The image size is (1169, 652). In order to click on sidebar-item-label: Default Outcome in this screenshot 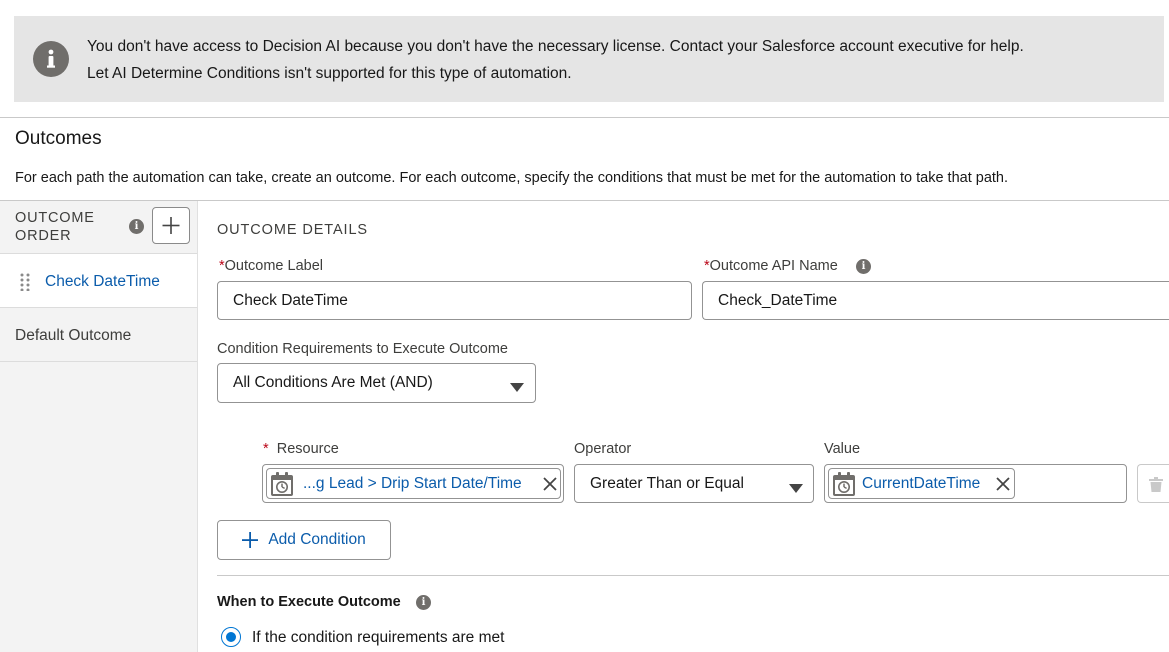, I will do `click(73, 335)`.